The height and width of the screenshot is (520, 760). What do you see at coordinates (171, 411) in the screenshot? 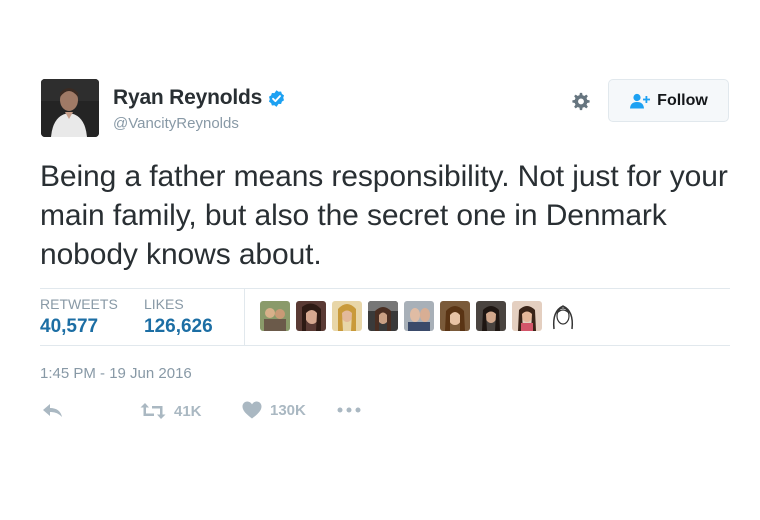
I see `retweet-button: 41K` at bounding box center [171, 411].